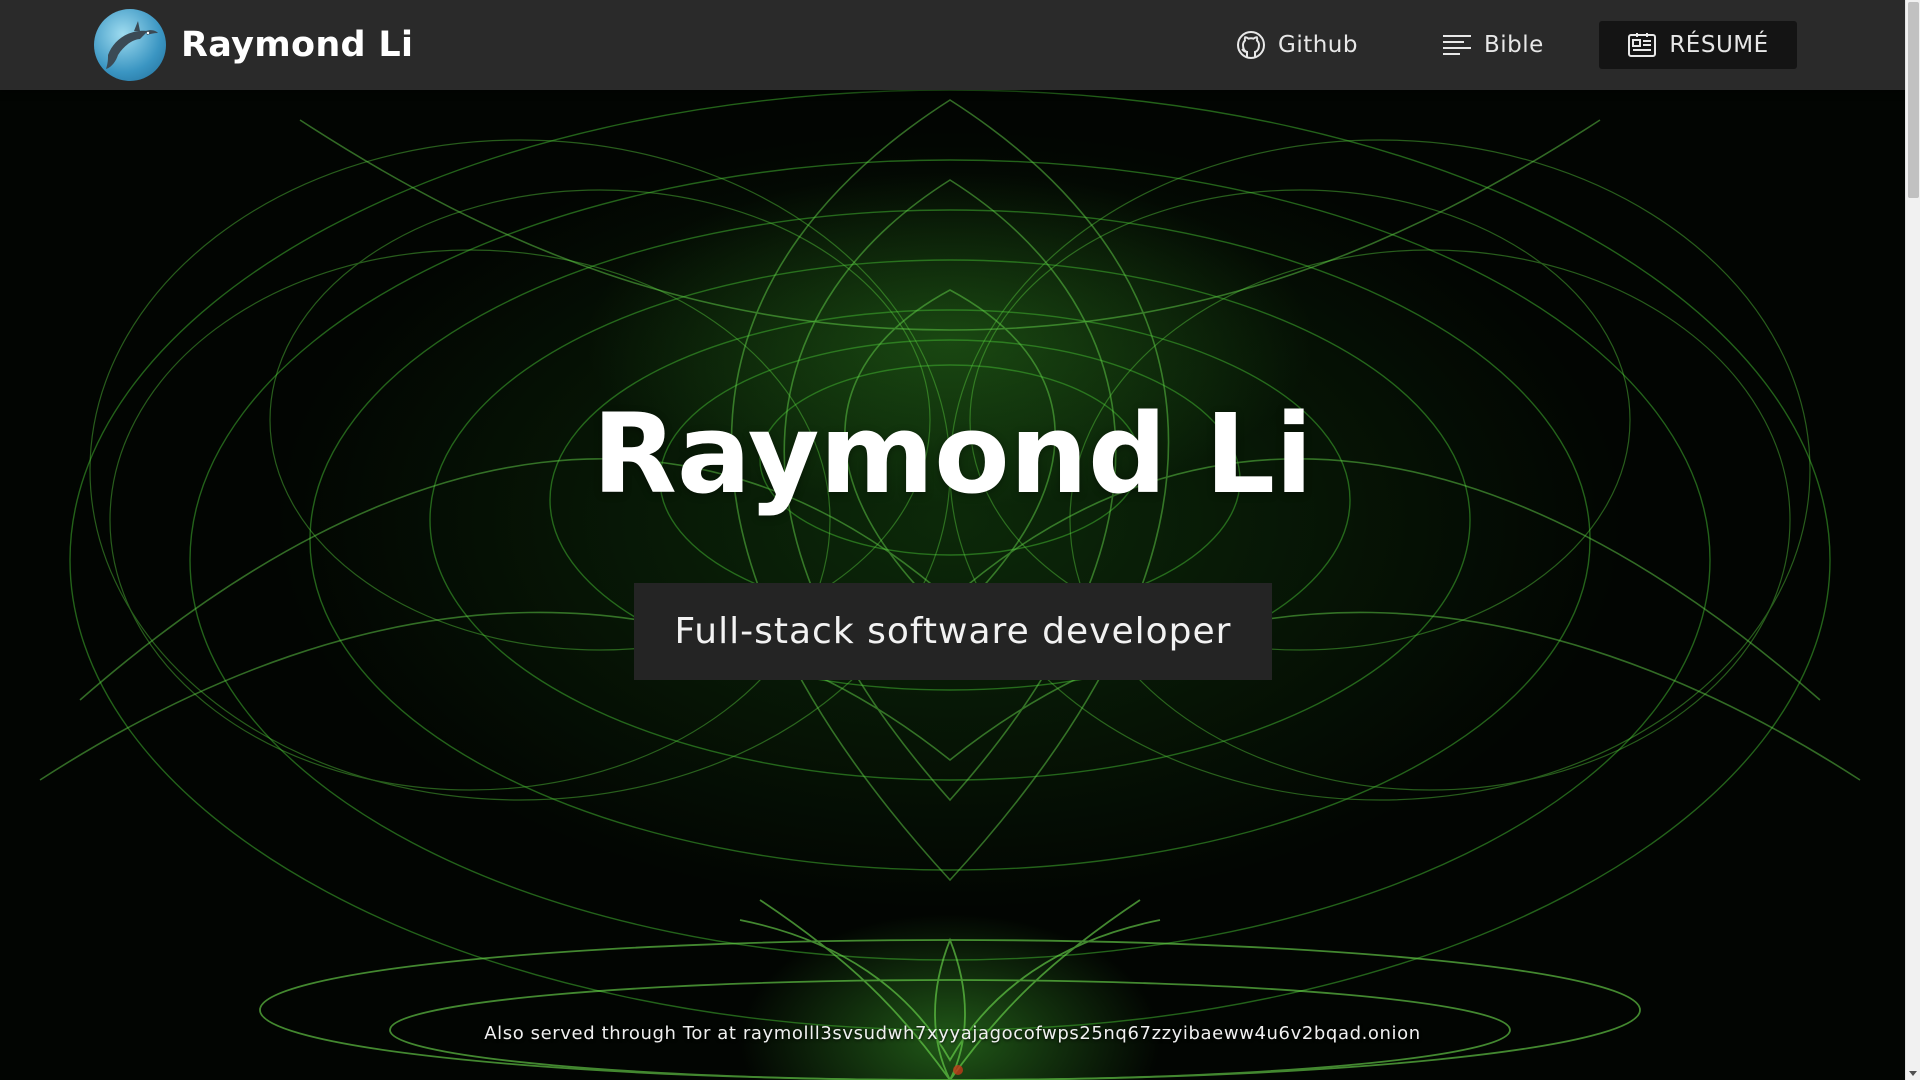  Describe the element at coordinates (1719, 45) in the screenshot. I see `nav-link-resume-label: RÉSUMÉ` at that location.